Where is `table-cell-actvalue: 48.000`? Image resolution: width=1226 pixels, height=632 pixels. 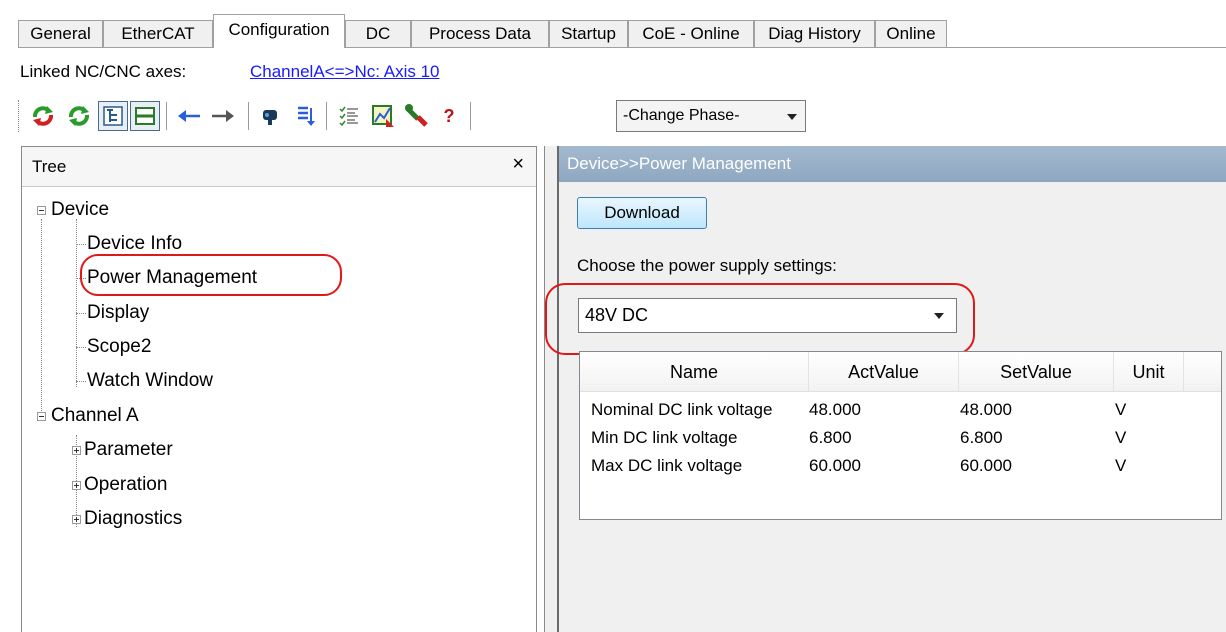 table-cell-actvalue: 48.000 is located at coordinates (835, 409).